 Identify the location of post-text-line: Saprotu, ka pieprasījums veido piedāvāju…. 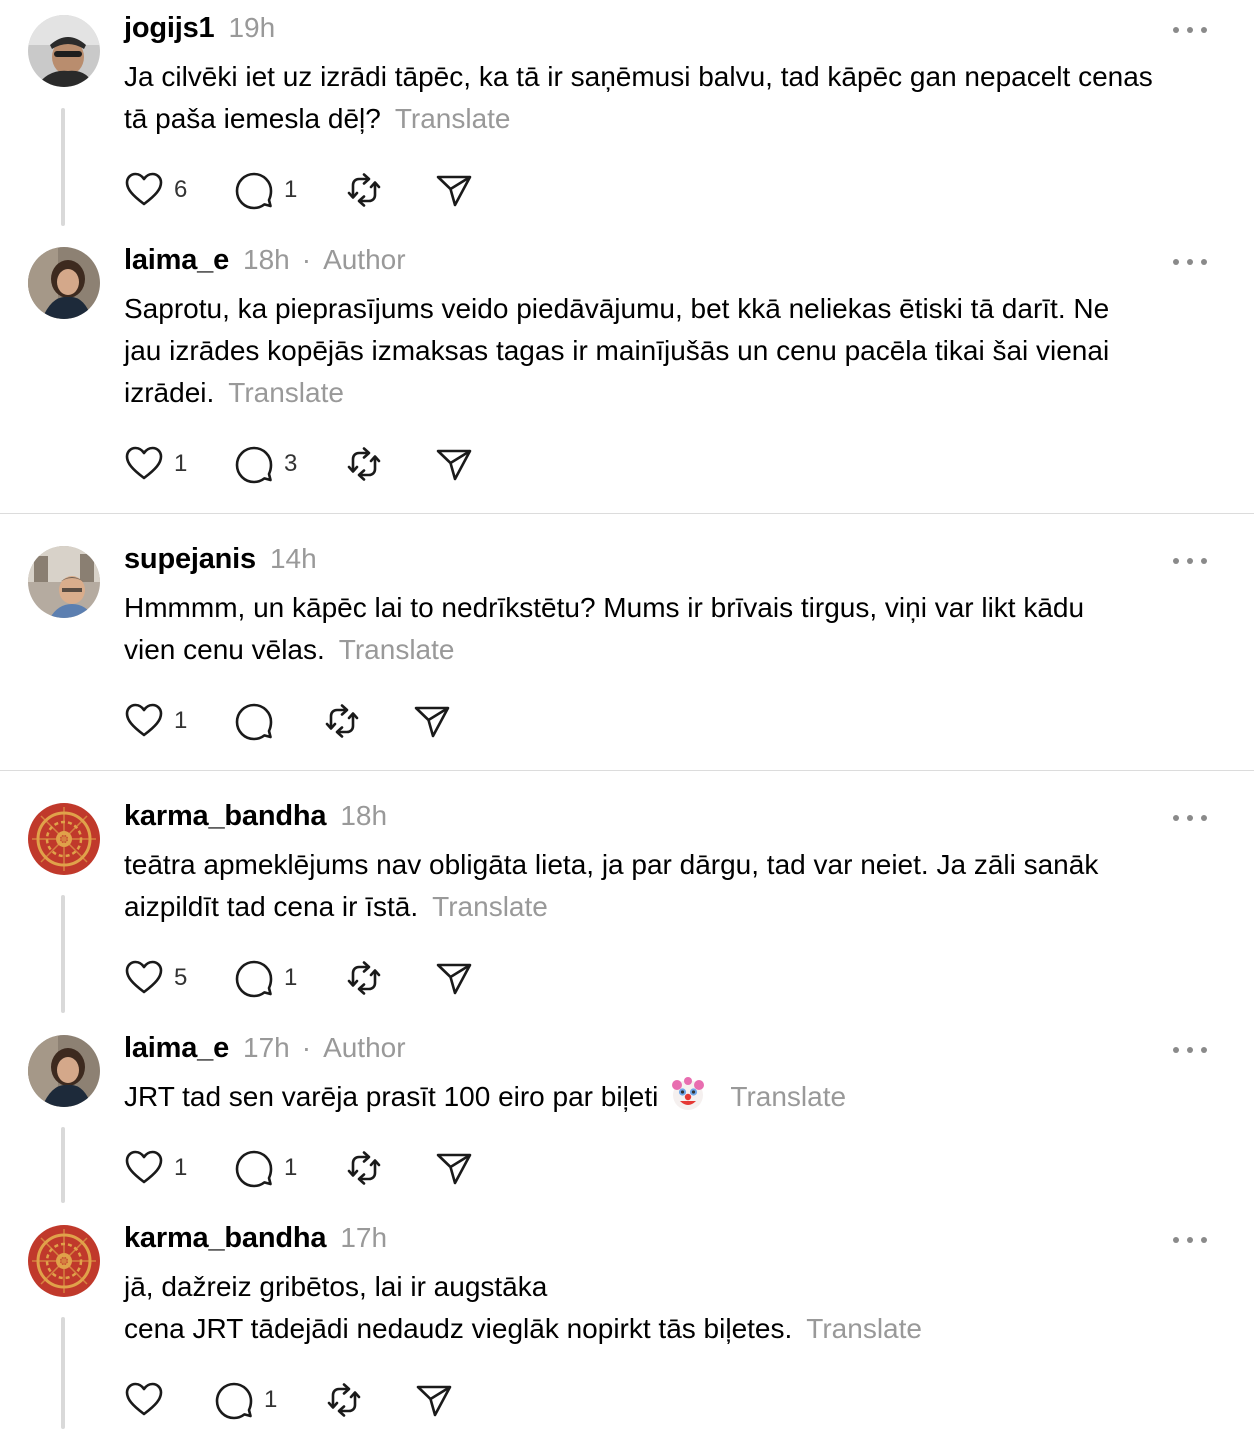
(674, 309).